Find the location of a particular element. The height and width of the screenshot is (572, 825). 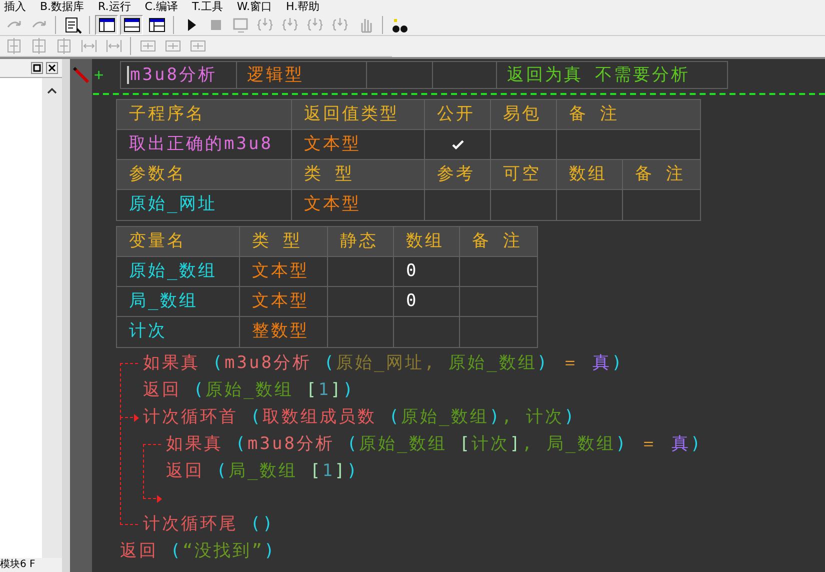

code-line: 如果真 (m3u8分析 (原始_网址, 原始_数组) ＝ 真) is located at coordinates (383, 363).